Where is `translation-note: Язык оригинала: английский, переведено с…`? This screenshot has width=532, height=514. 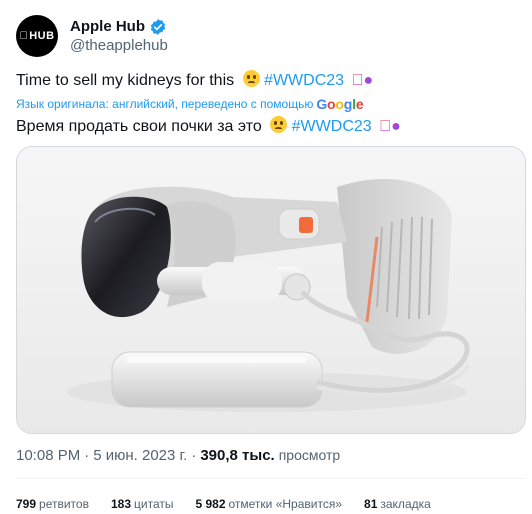 translation-note: Язык оригинала: английский, переведено с… is located at coordinates (190, 104).